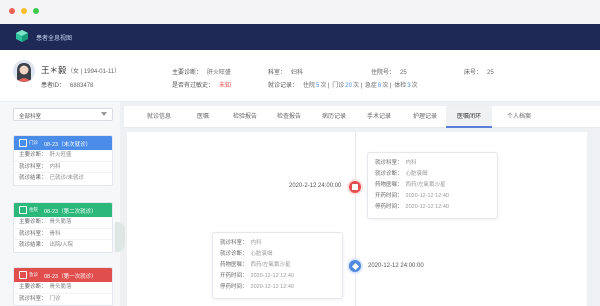  I want to click on visit-type: 门诊, so click(33, 142).